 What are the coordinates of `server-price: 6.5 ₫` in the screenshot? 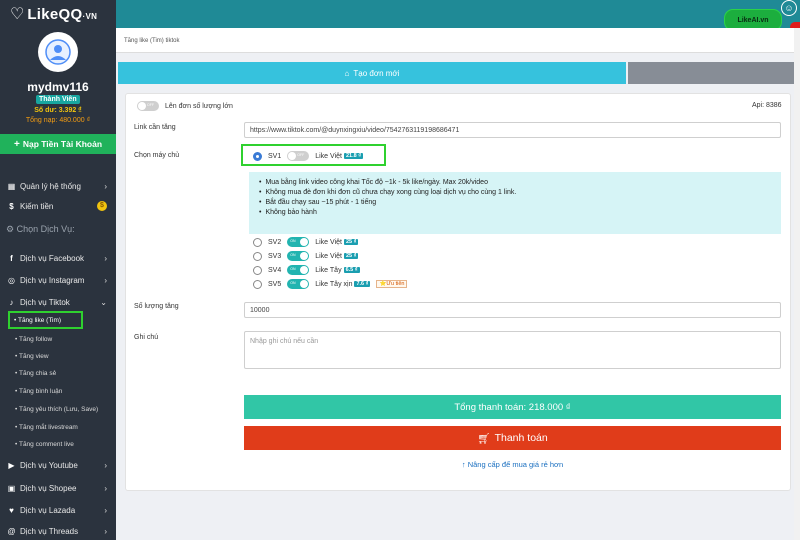 It's located at (351, 270).